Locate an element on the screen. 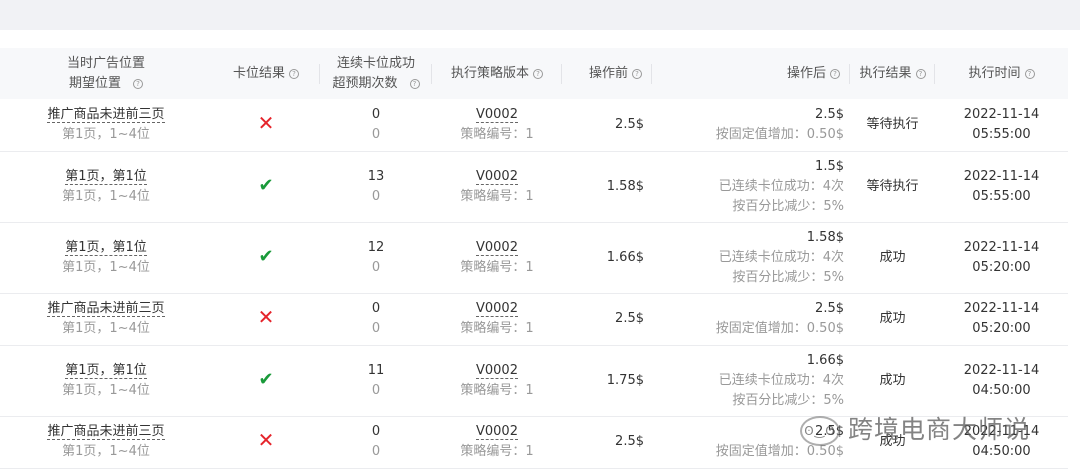 This screenshot has width=1080, height=473. consecutive-success-count: 12 is located at coordinates (376, 247).